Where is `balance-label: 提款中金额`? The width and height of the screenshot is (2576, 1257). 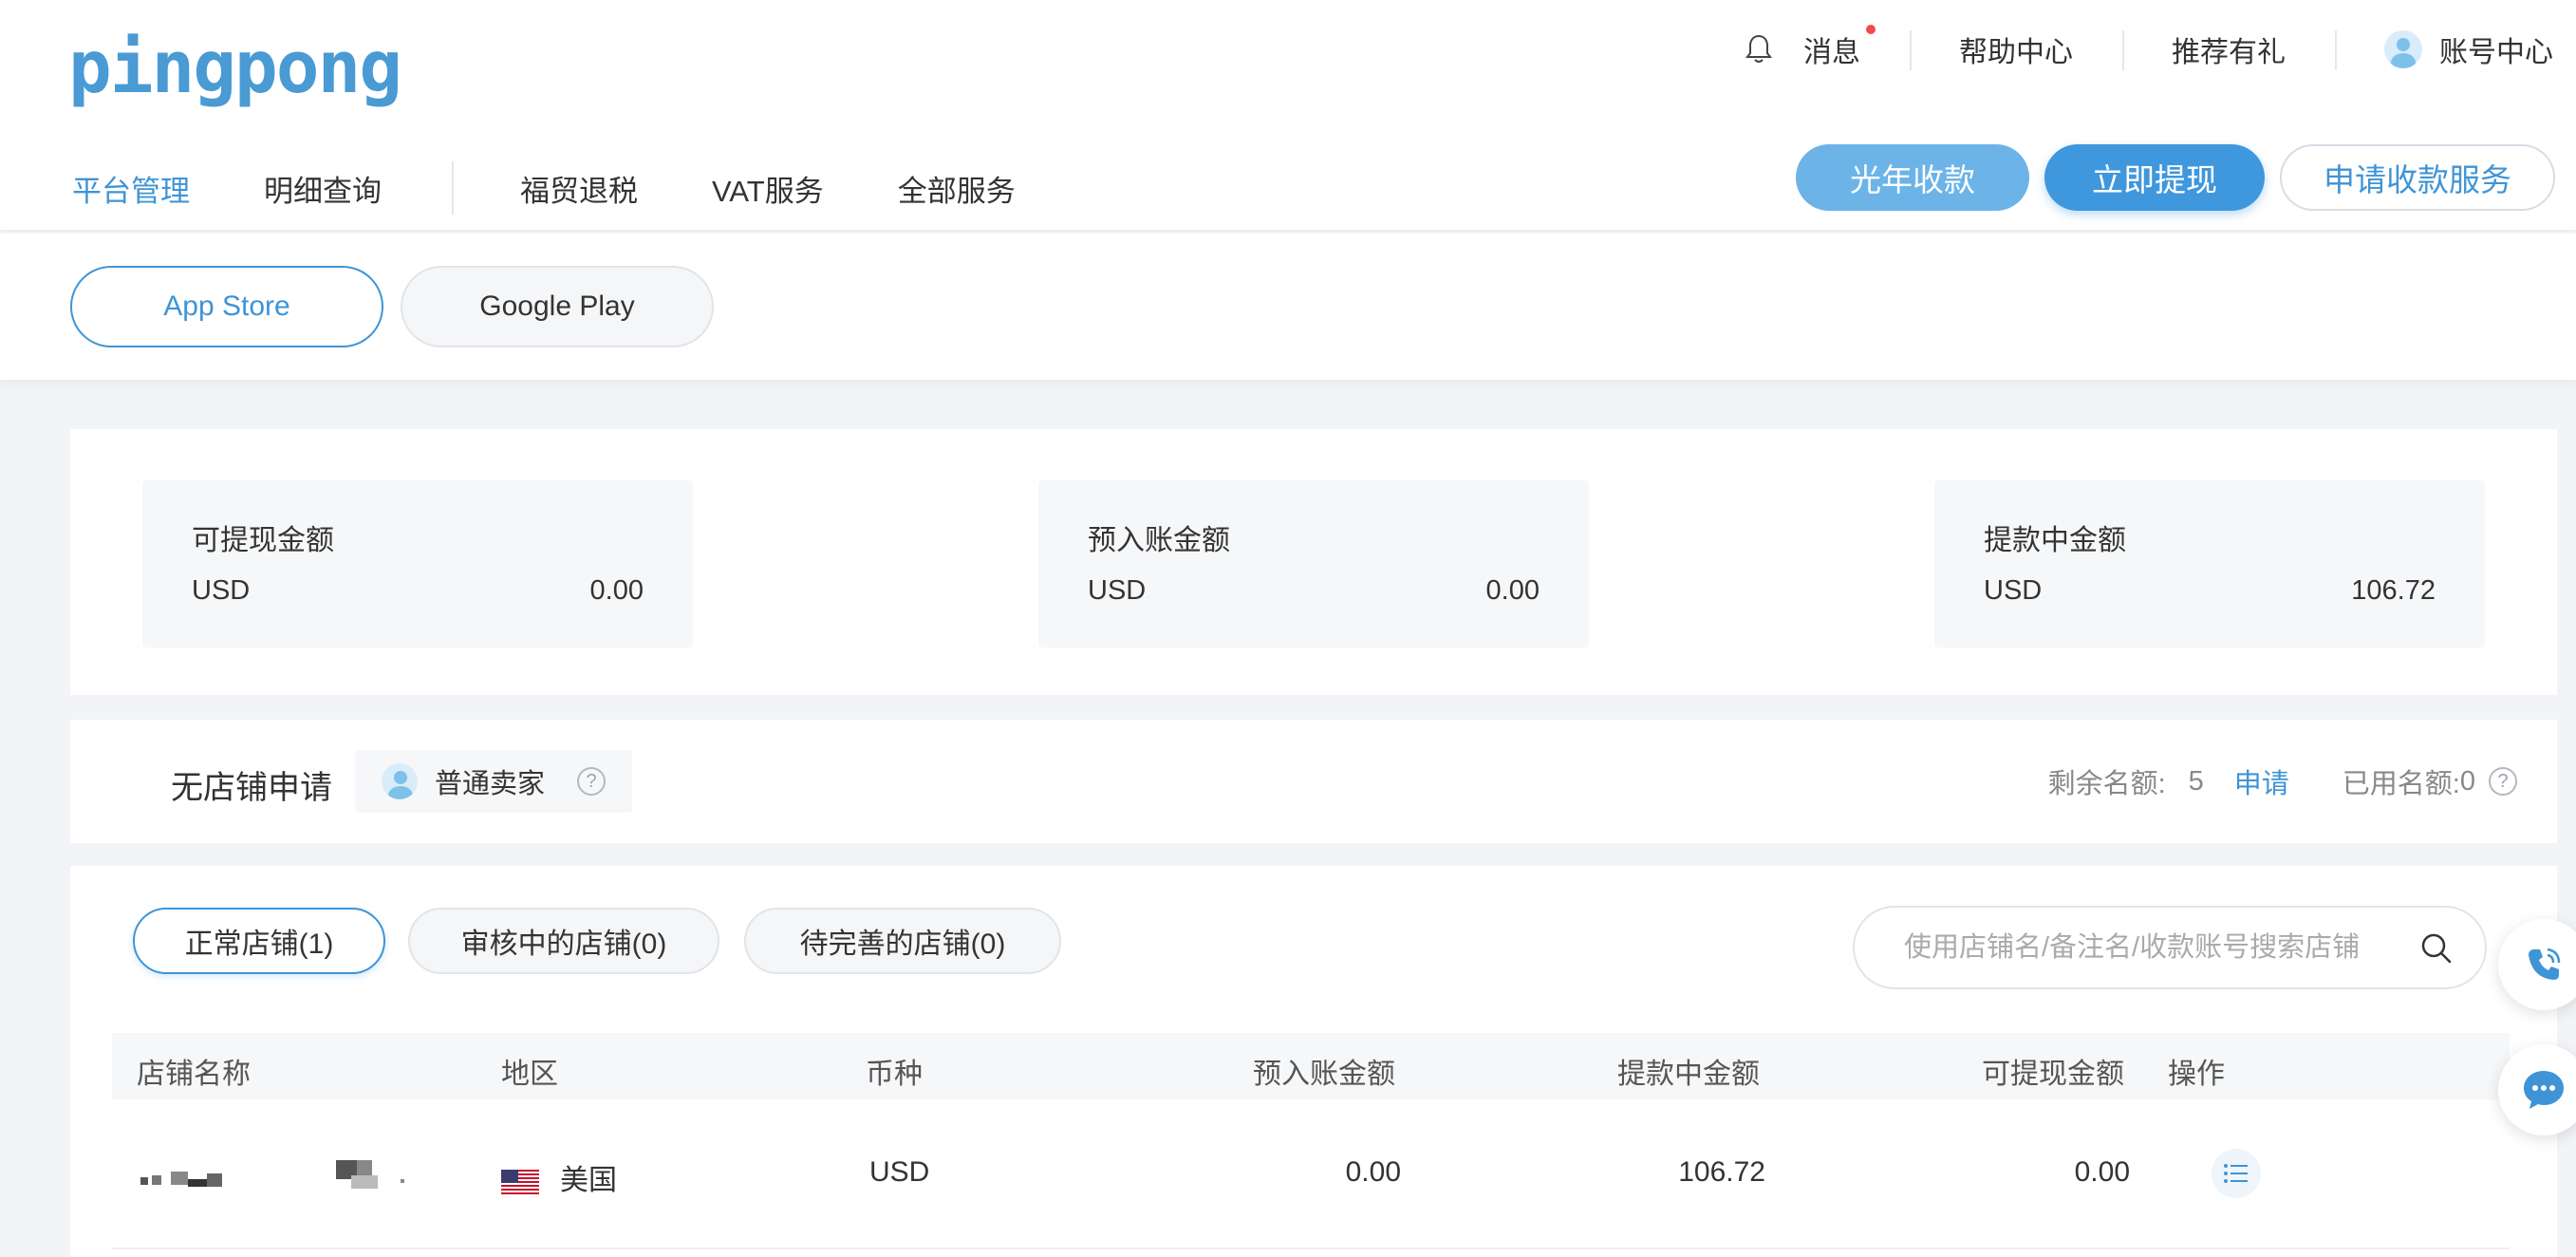
balance-label: 提款中金额 is located at coordinates (2055, 540).